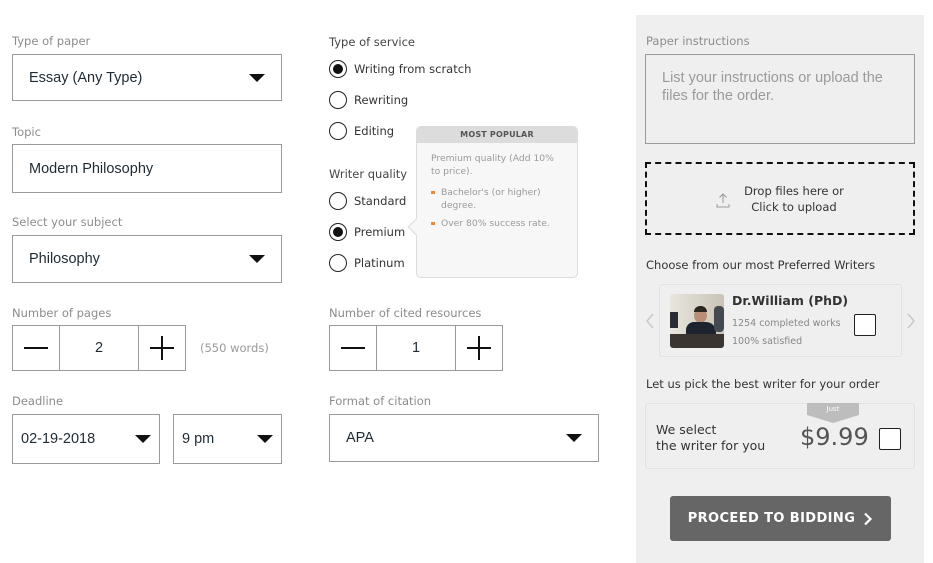 The image size is (933, 563). What do you see at coordinates (91, 168) in the screenshot?
I see `topic-value: Modern Philosophy` at bounding box center [91, 168].